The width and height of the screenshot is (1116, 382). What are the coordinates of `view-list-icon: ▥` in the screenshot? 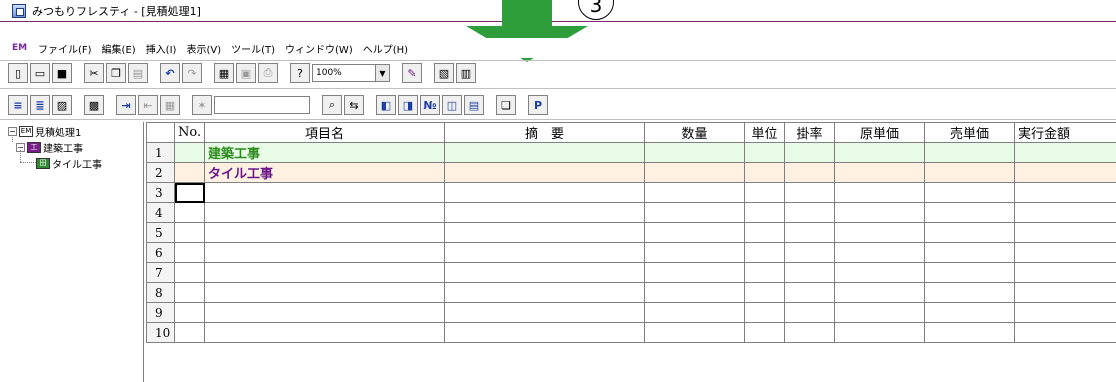 It's located at (466, 73).